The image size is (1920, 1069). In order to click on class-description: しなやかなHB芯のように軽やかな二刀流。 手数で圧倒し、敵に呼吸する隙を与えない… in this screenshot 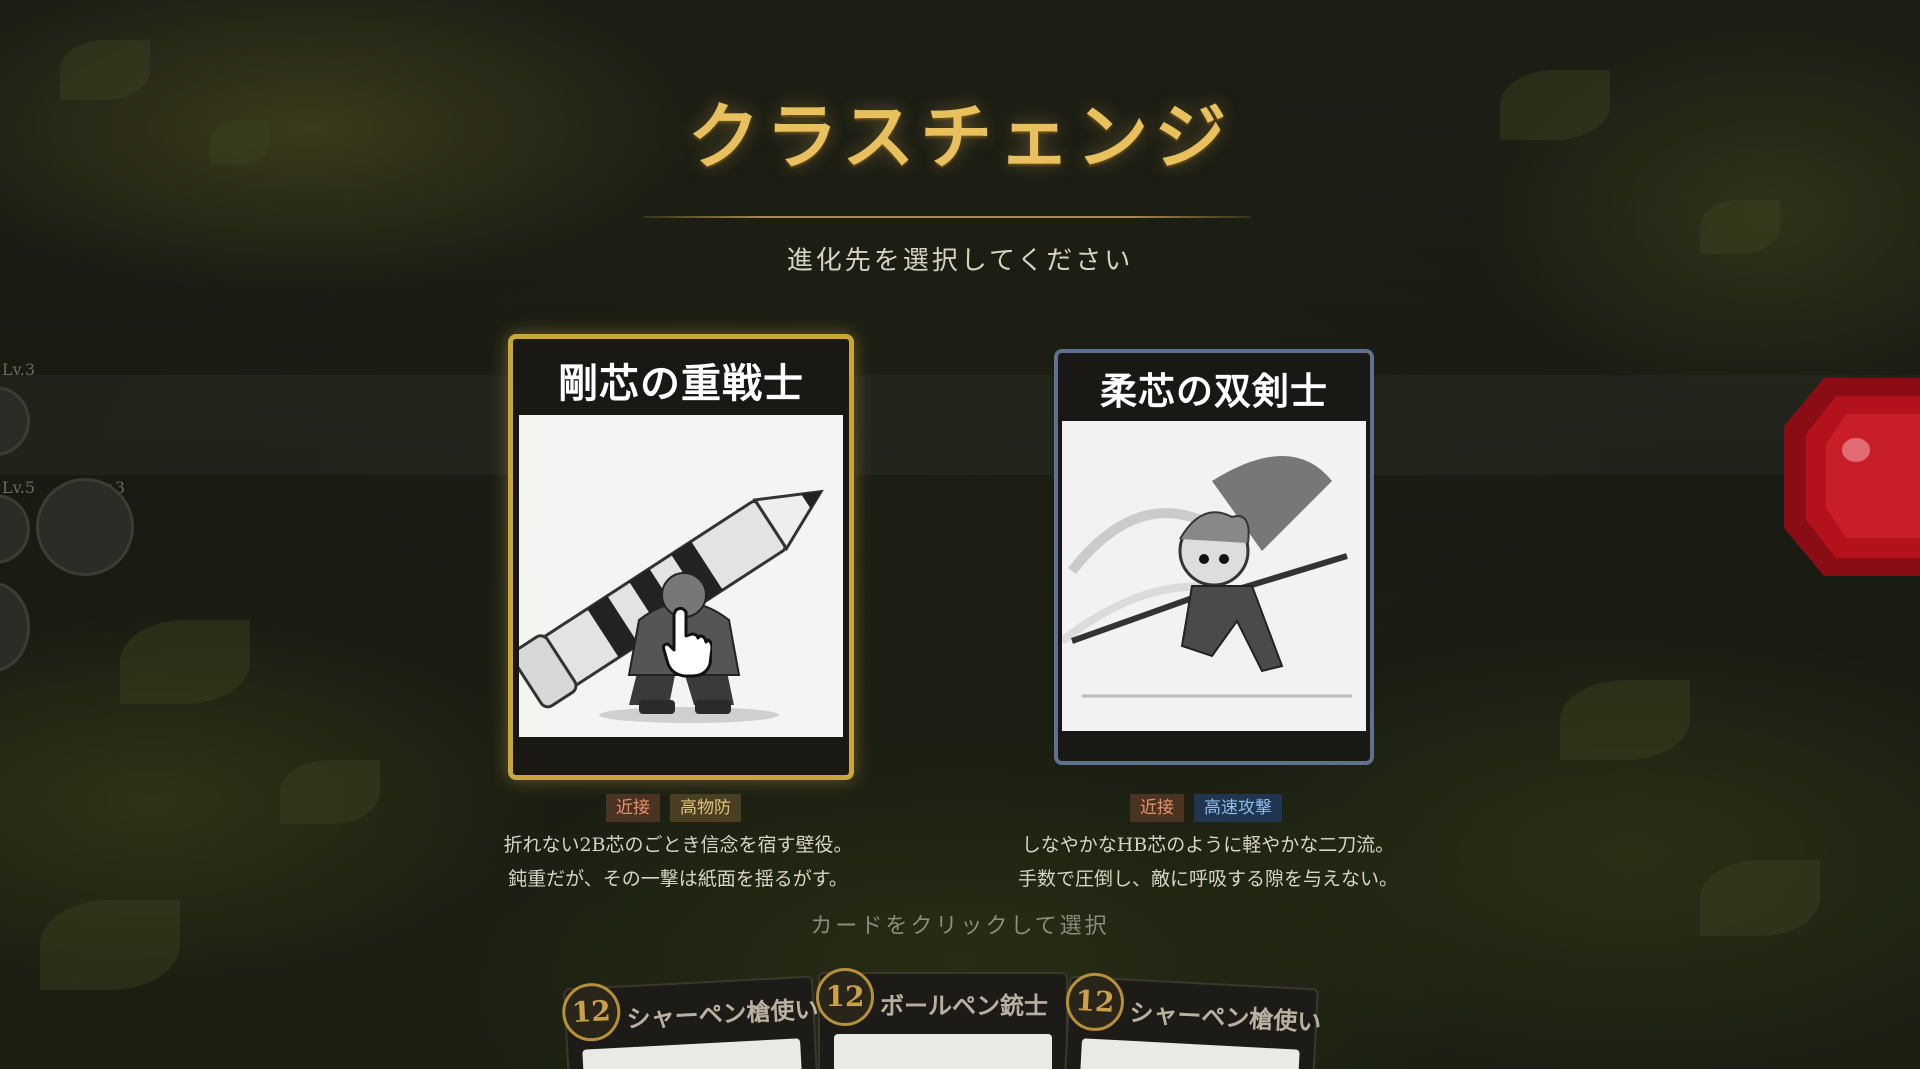, I will do `click(1208, 862)`.